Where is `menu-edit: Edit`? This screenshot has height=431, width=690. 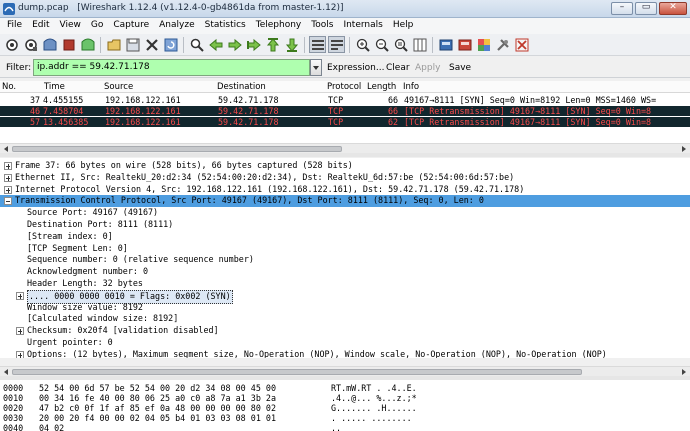
menu-edit: Edit is located at coordinates (40, 26).